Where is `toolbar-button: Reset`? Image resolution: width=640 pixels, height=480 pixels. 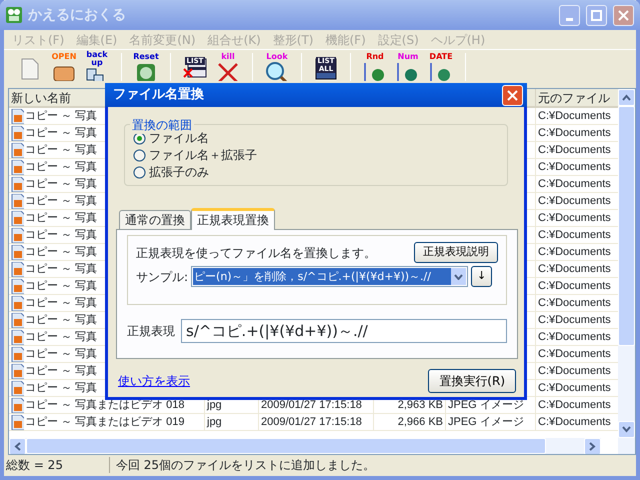 toolbar-button: Reset is located at coordinates (146, 66).